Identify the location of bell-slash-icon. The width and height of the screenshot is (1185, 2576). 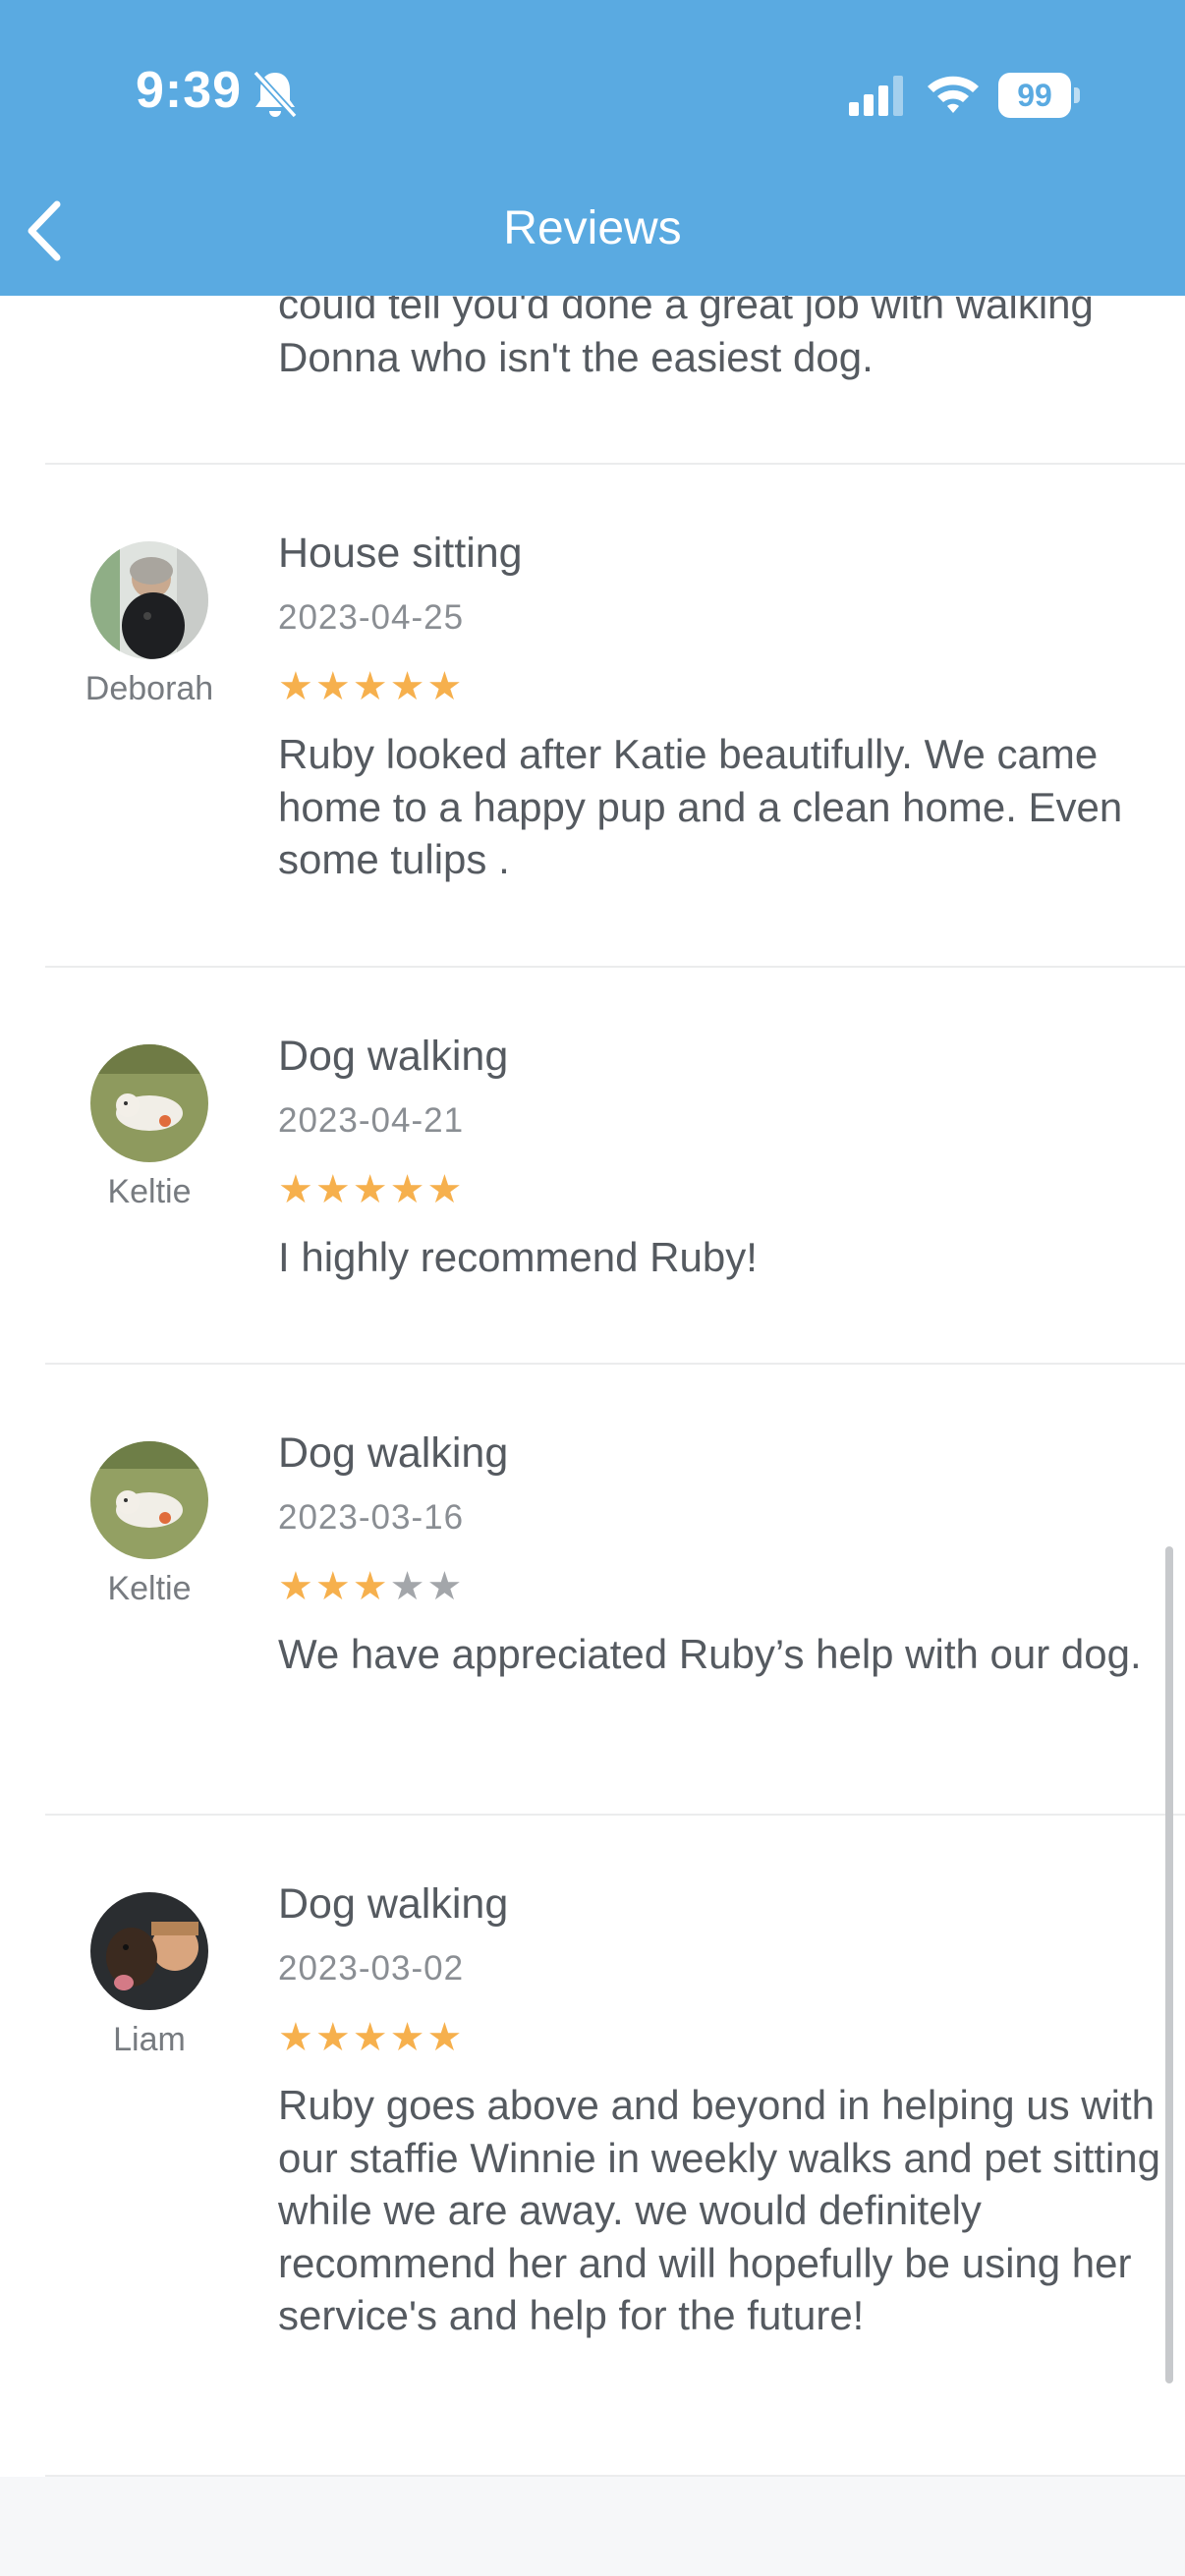
(276, 94).